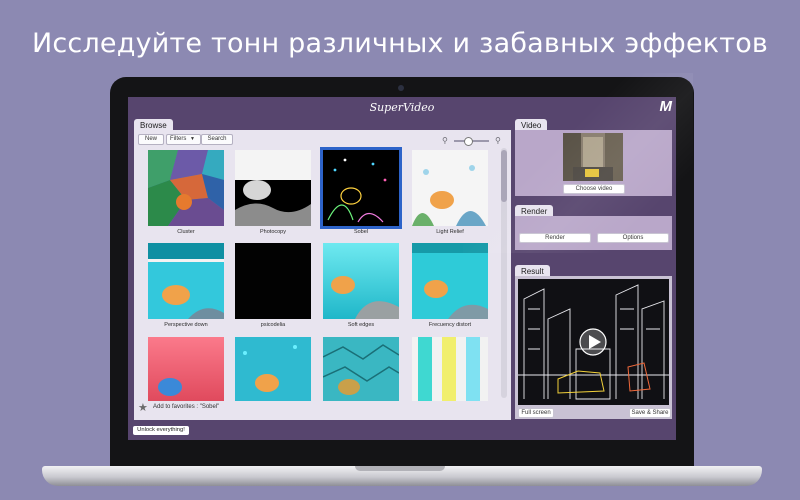 This screenshot has height=500, width=800. I want to click on perspective-down-preview, so click(186, 281).